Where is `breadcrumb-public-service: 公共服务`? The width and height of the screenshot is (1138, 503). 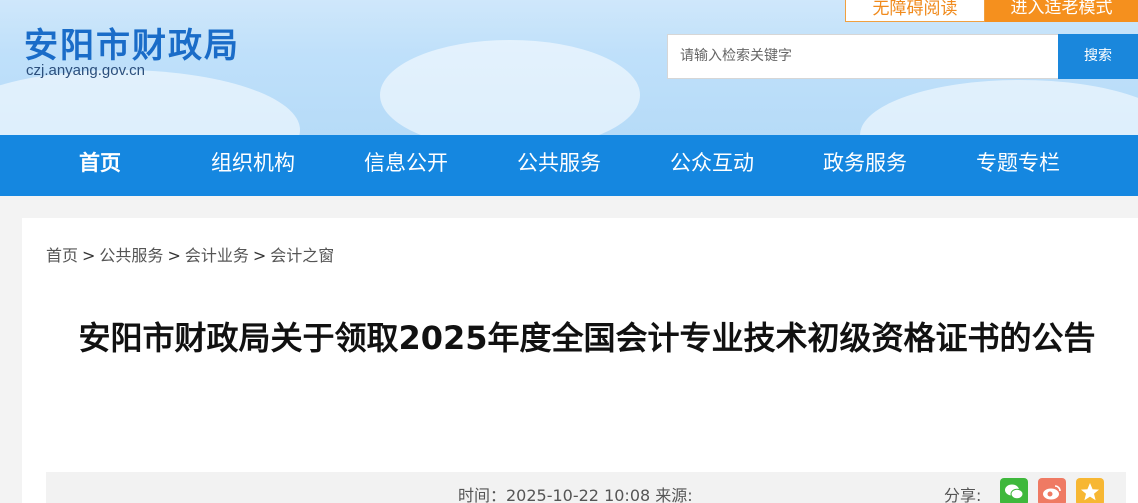
breadcrumb-public-service: 公共服务 is located at coordinates (131, 255).